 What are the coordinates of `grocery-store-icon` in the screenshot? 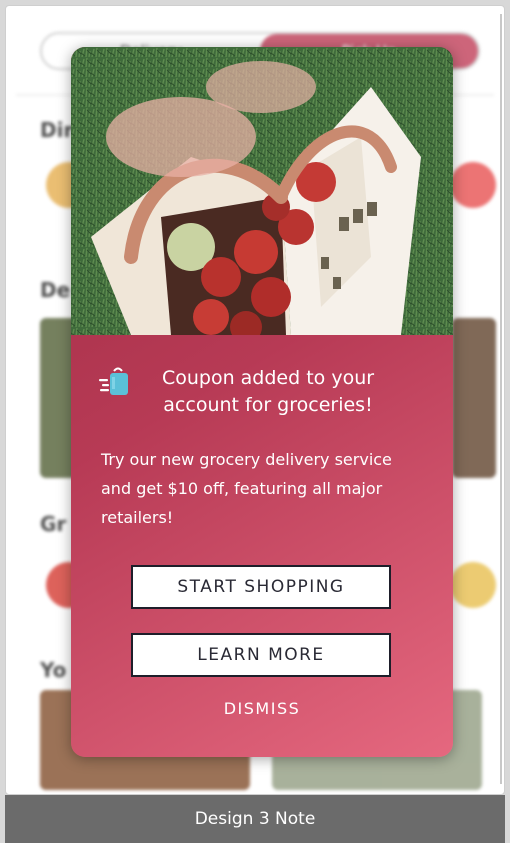 It's located at (473, 585).